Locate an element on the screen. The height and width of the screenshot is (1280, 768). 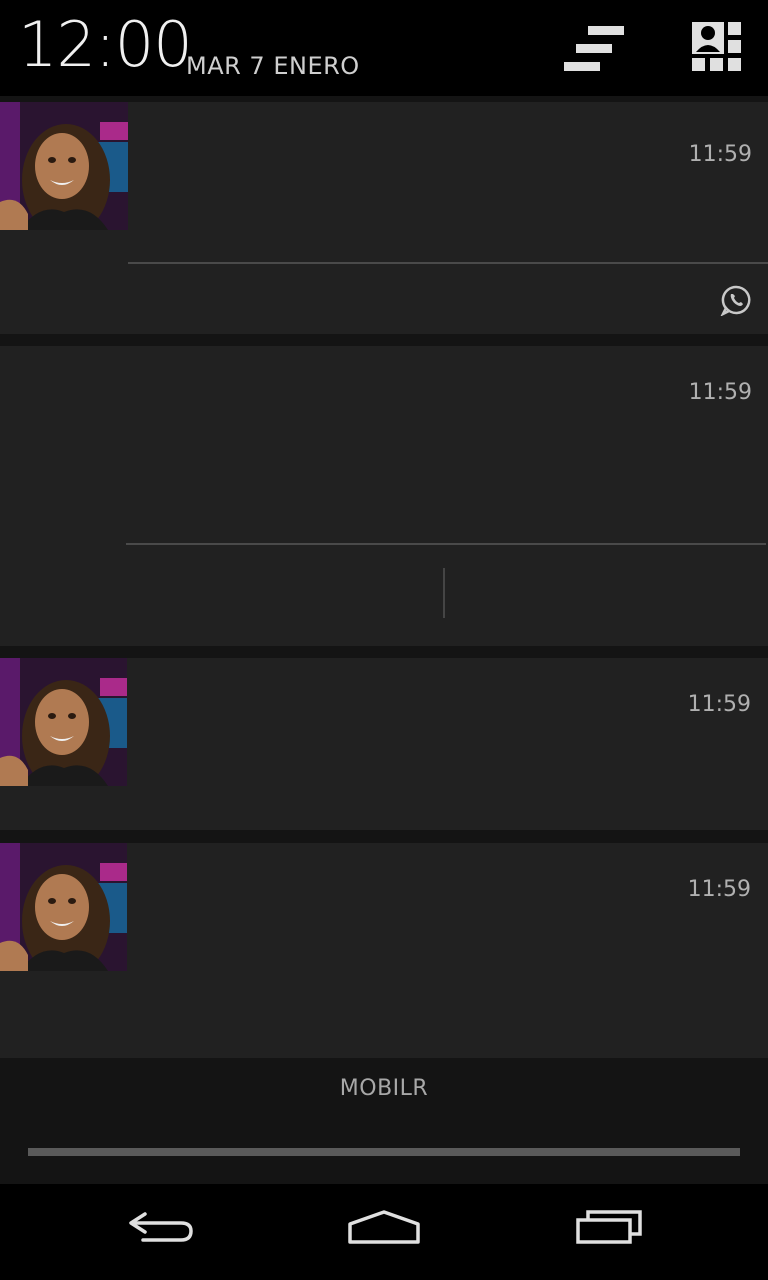
notification-header: 12:00 MAR 7 ENERO is located at coordinates (384, 48).